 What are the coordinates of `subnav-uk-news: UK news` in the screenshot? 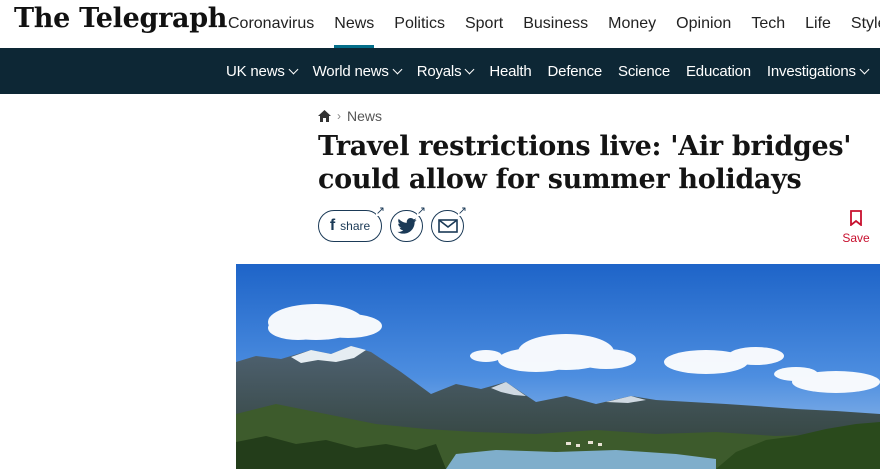 It's located at (262, 71).